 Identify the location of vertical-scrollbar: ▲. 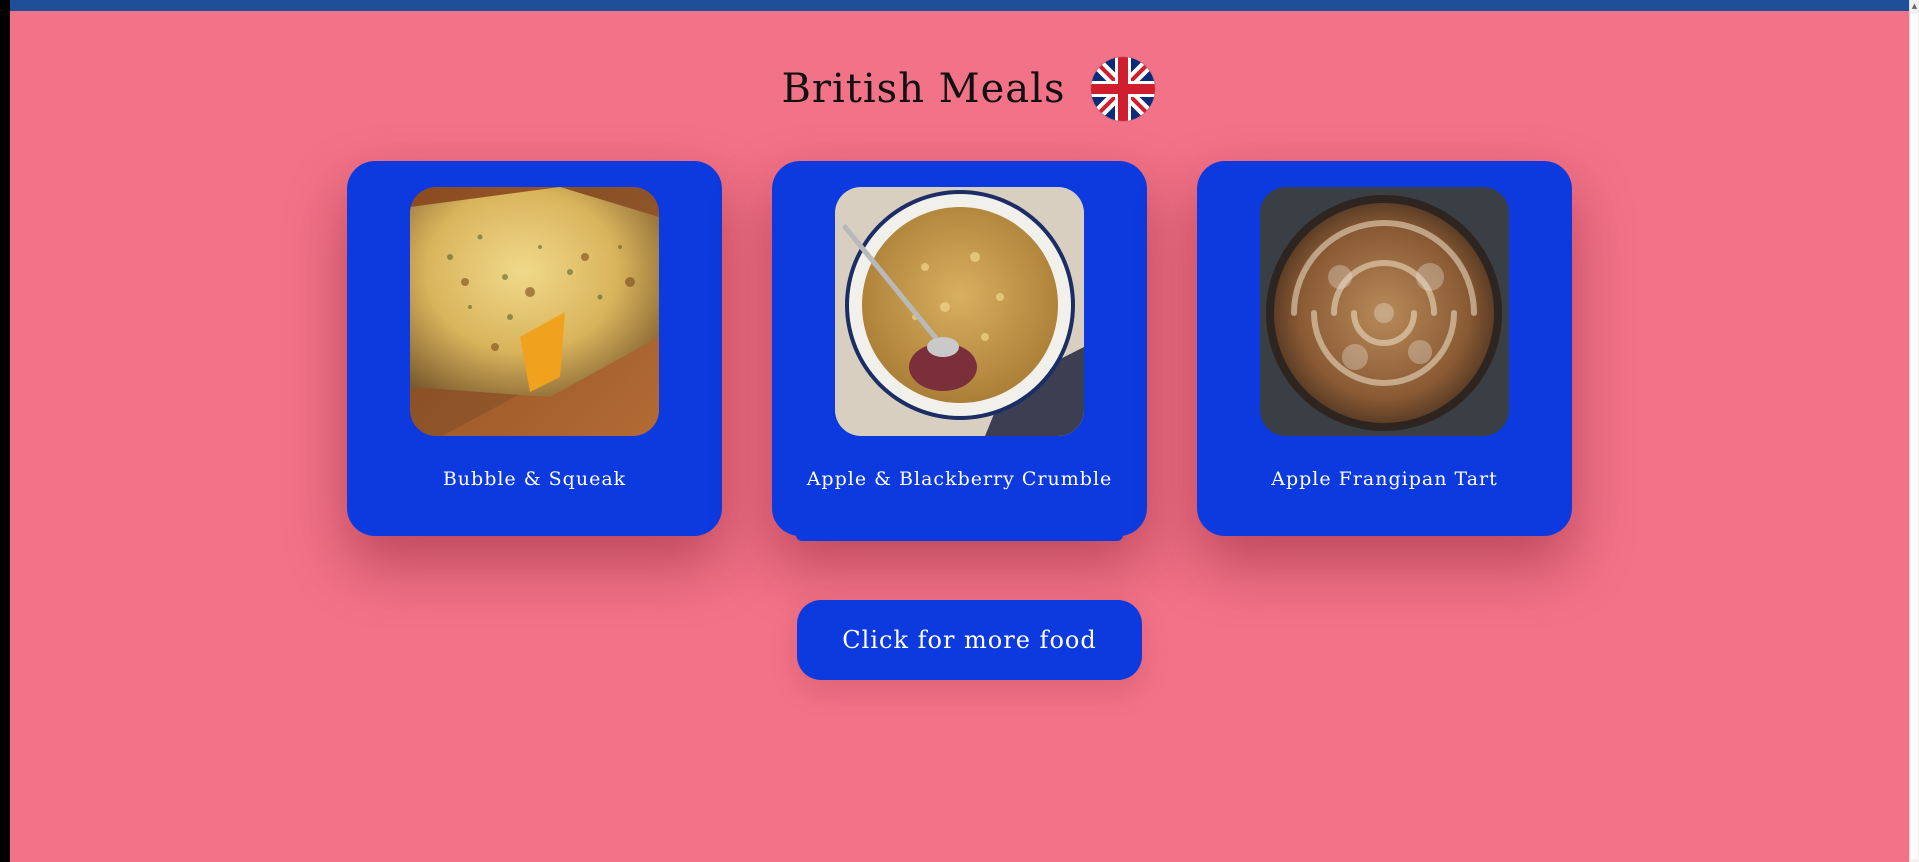
(1914, 431).